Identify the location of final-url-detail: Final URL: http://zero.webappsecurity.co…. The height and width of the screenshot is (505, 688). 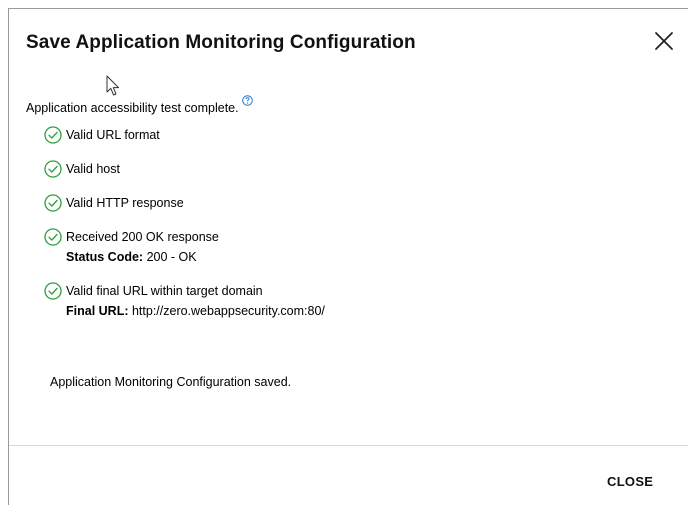
(195, 311).